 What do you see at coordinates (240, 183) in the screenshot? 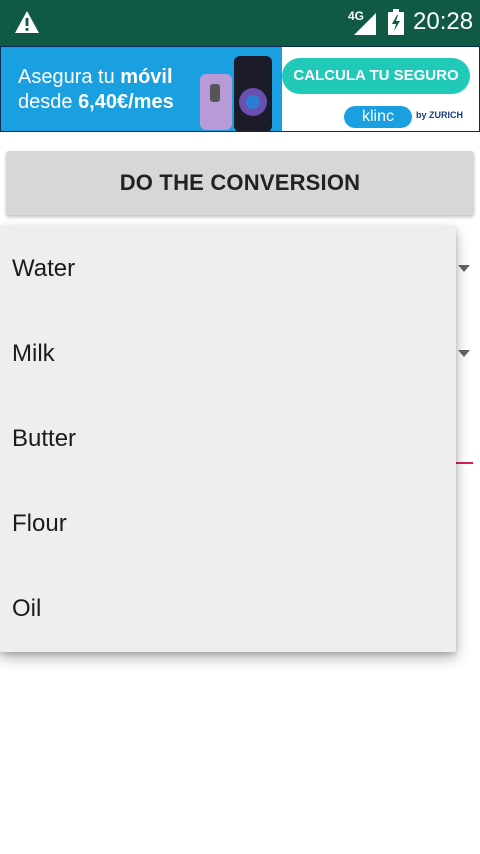
I see `do-conversion-button: DO THE CONVERSION` at bounding box center [240, 183].